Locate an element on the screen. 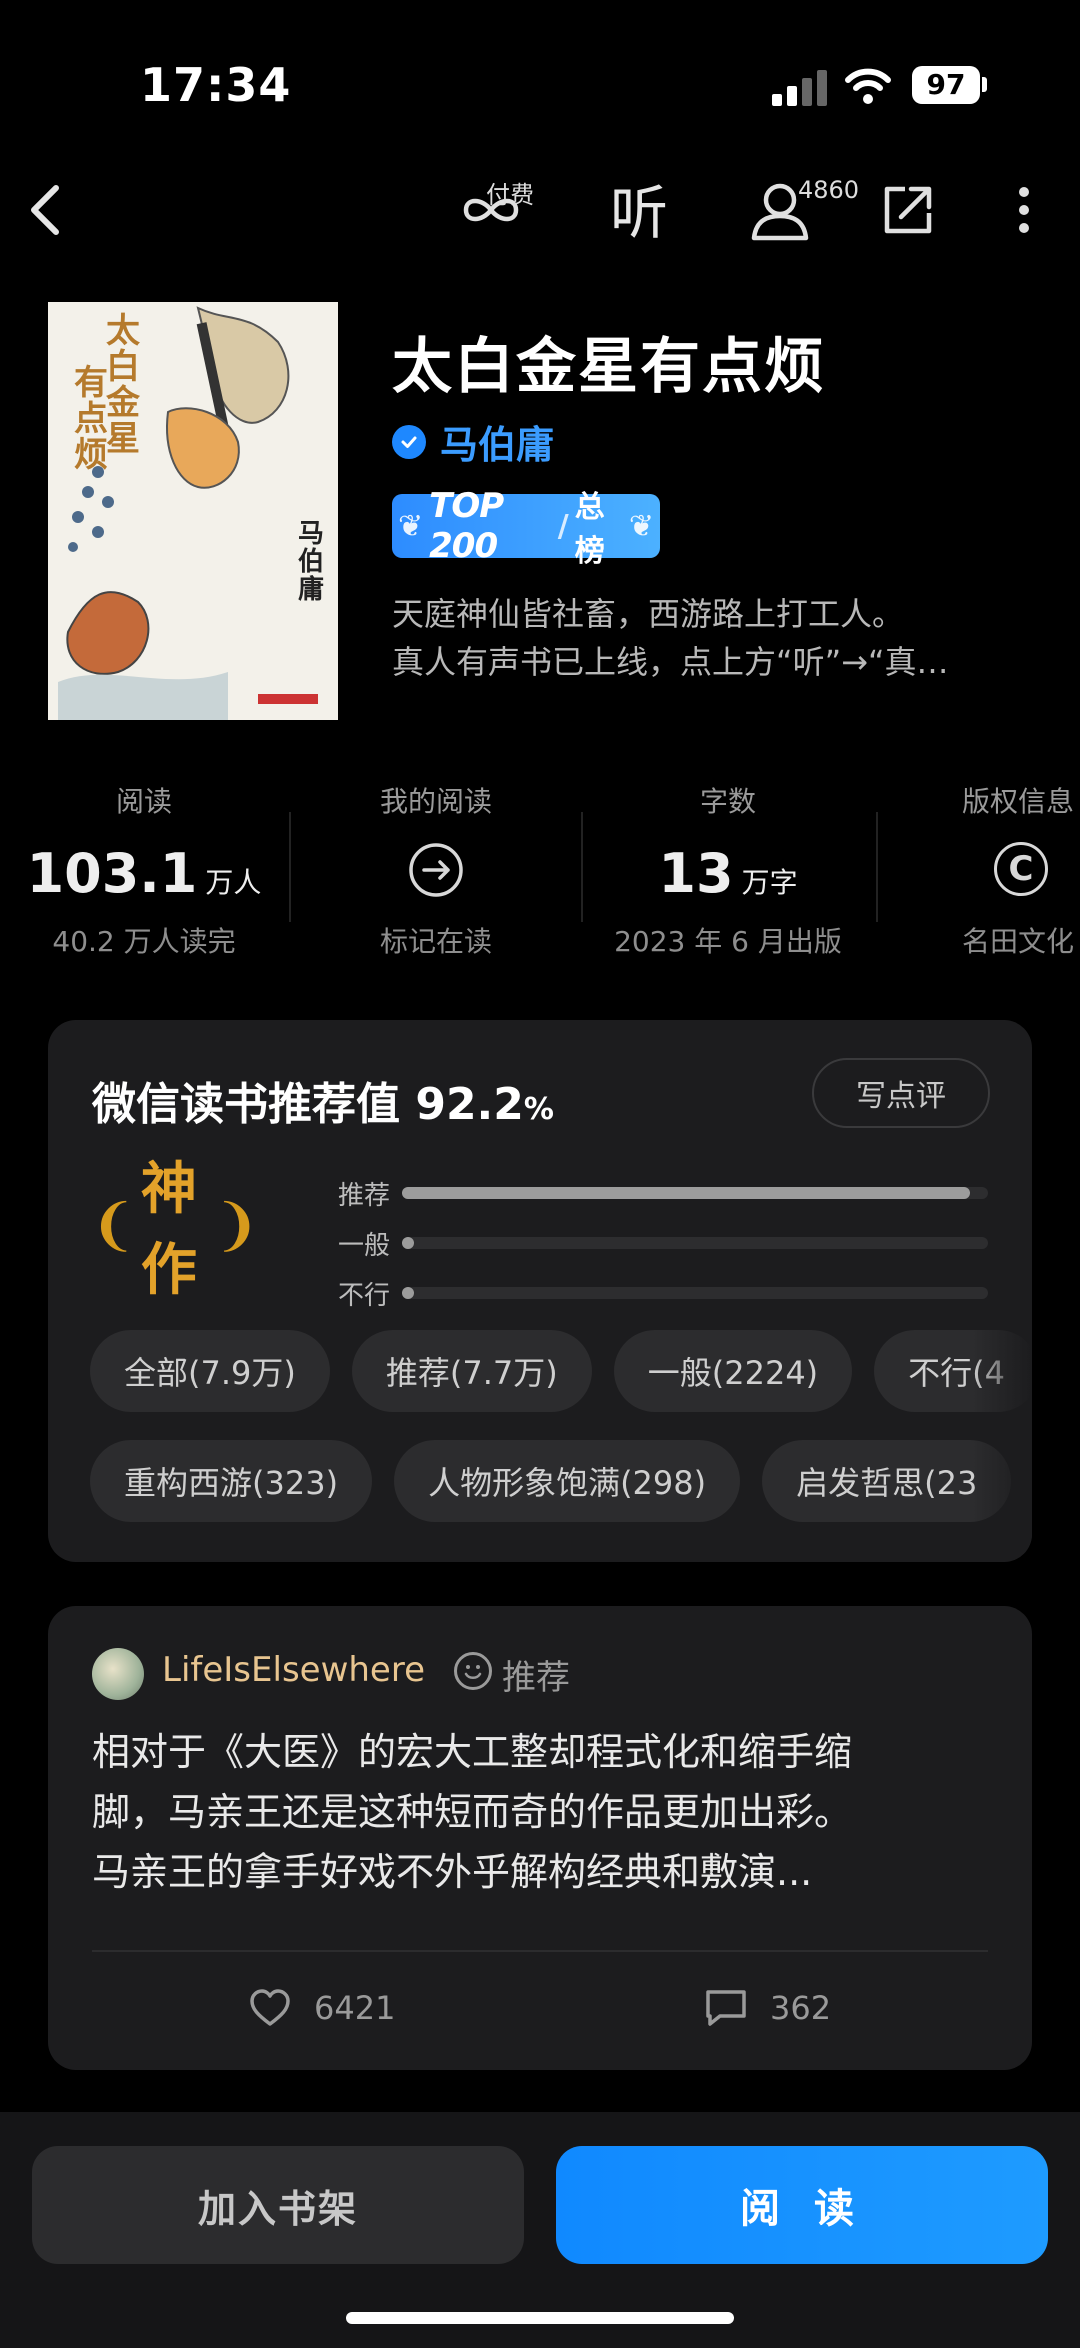  copyright-icon: C is located at coordinates (1021, 869).